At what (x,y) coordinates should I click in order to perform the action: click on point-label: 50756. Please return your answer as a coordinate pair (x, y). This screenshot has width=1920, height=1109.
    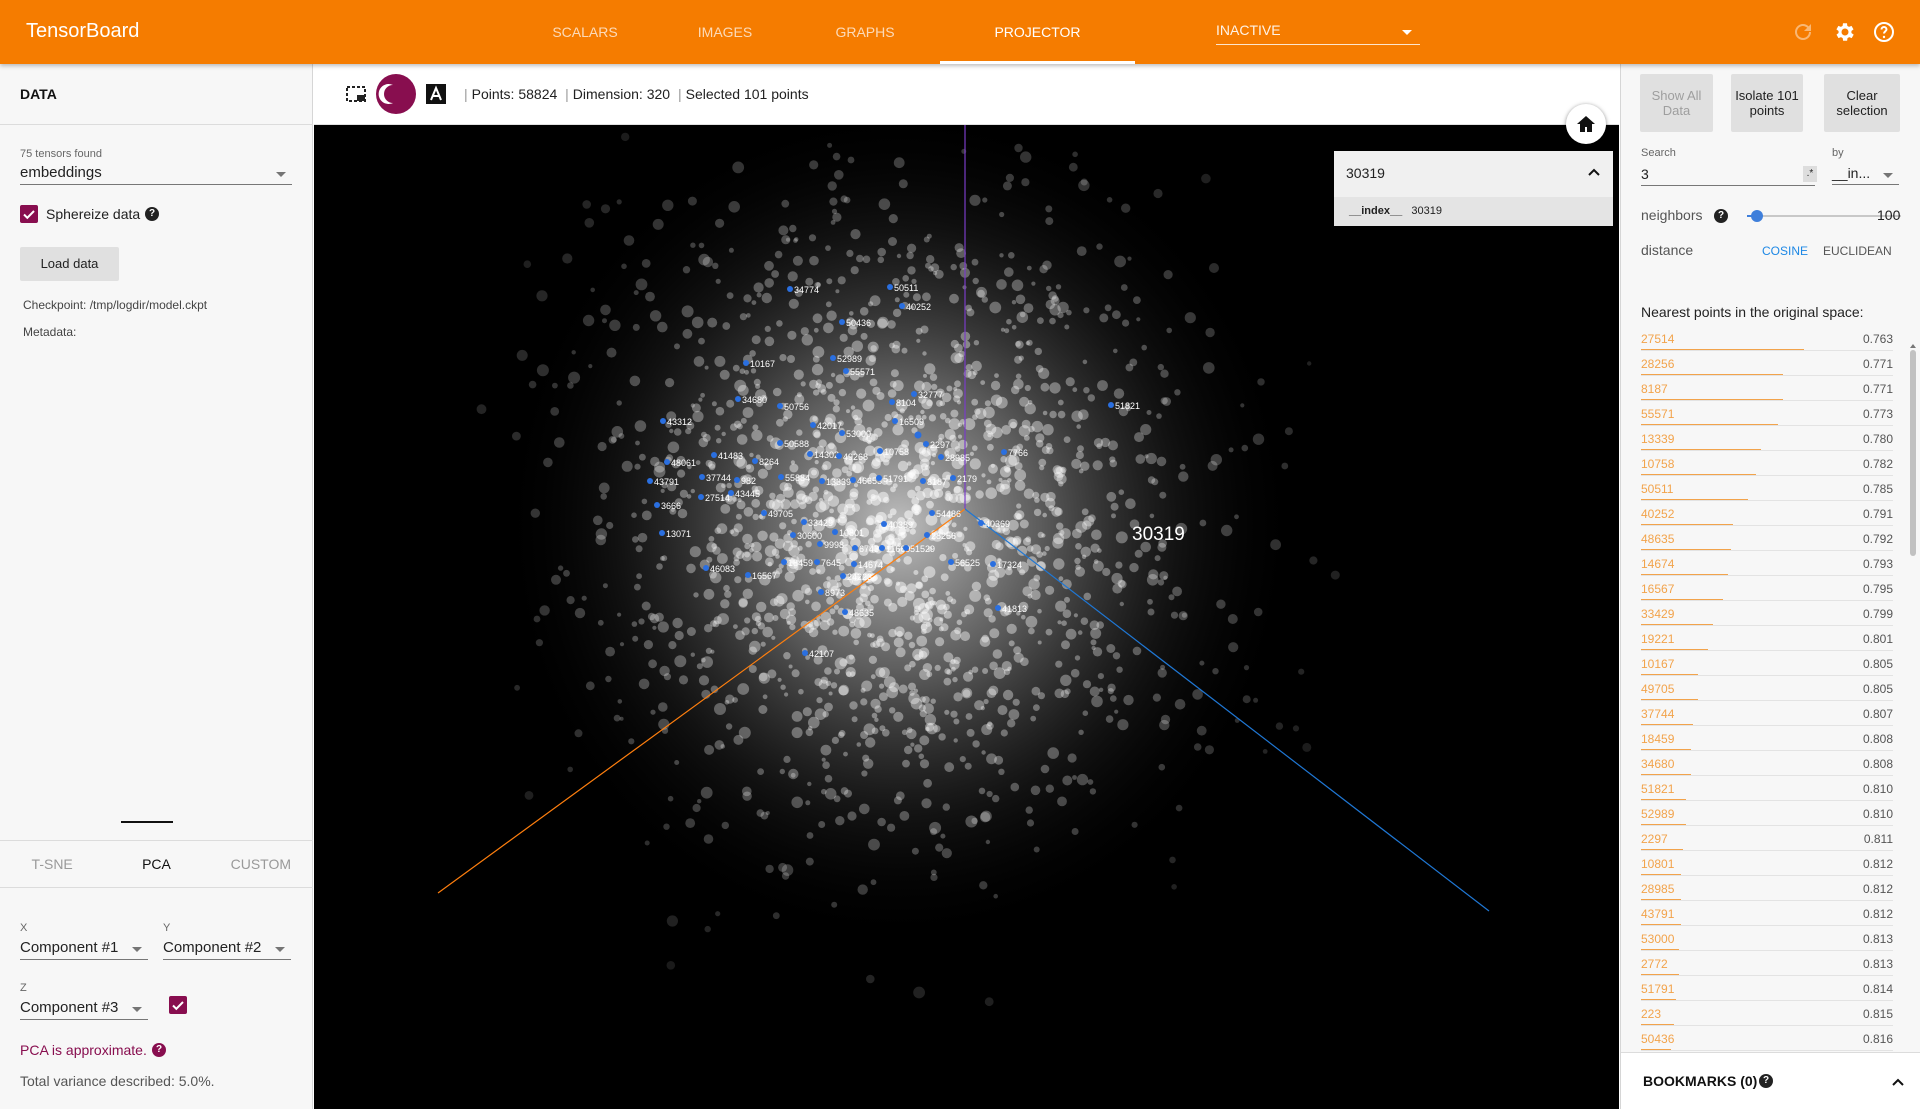
    Looking at the image, I should click on (796, 407).